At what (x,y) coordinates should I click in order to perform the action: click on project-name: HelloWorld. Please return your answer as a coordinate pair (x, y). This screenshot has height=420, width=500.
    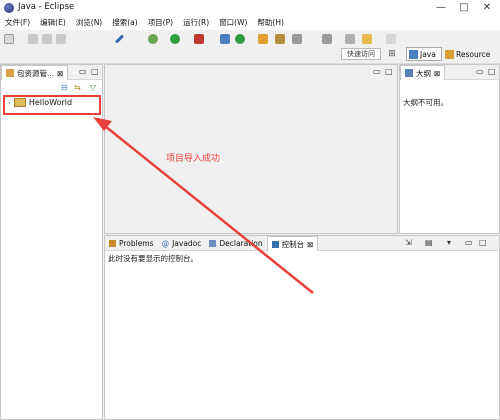
    Looking at the image, I should click on (50, 102).